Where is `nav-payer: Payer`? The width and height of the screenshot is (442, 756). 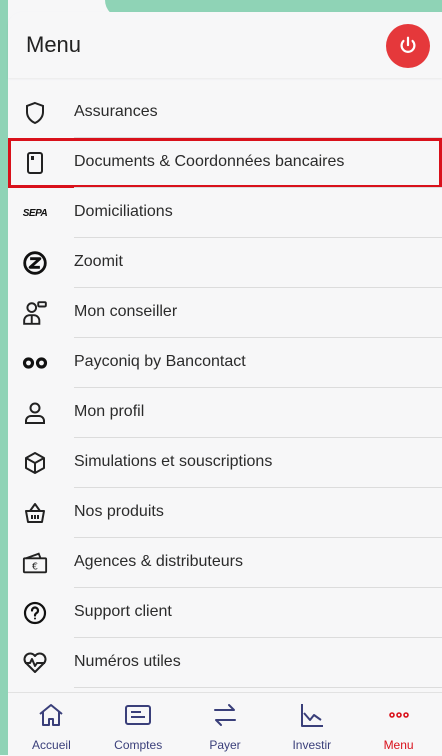 nav-payer: Payer is located at coordinates (225, 724).